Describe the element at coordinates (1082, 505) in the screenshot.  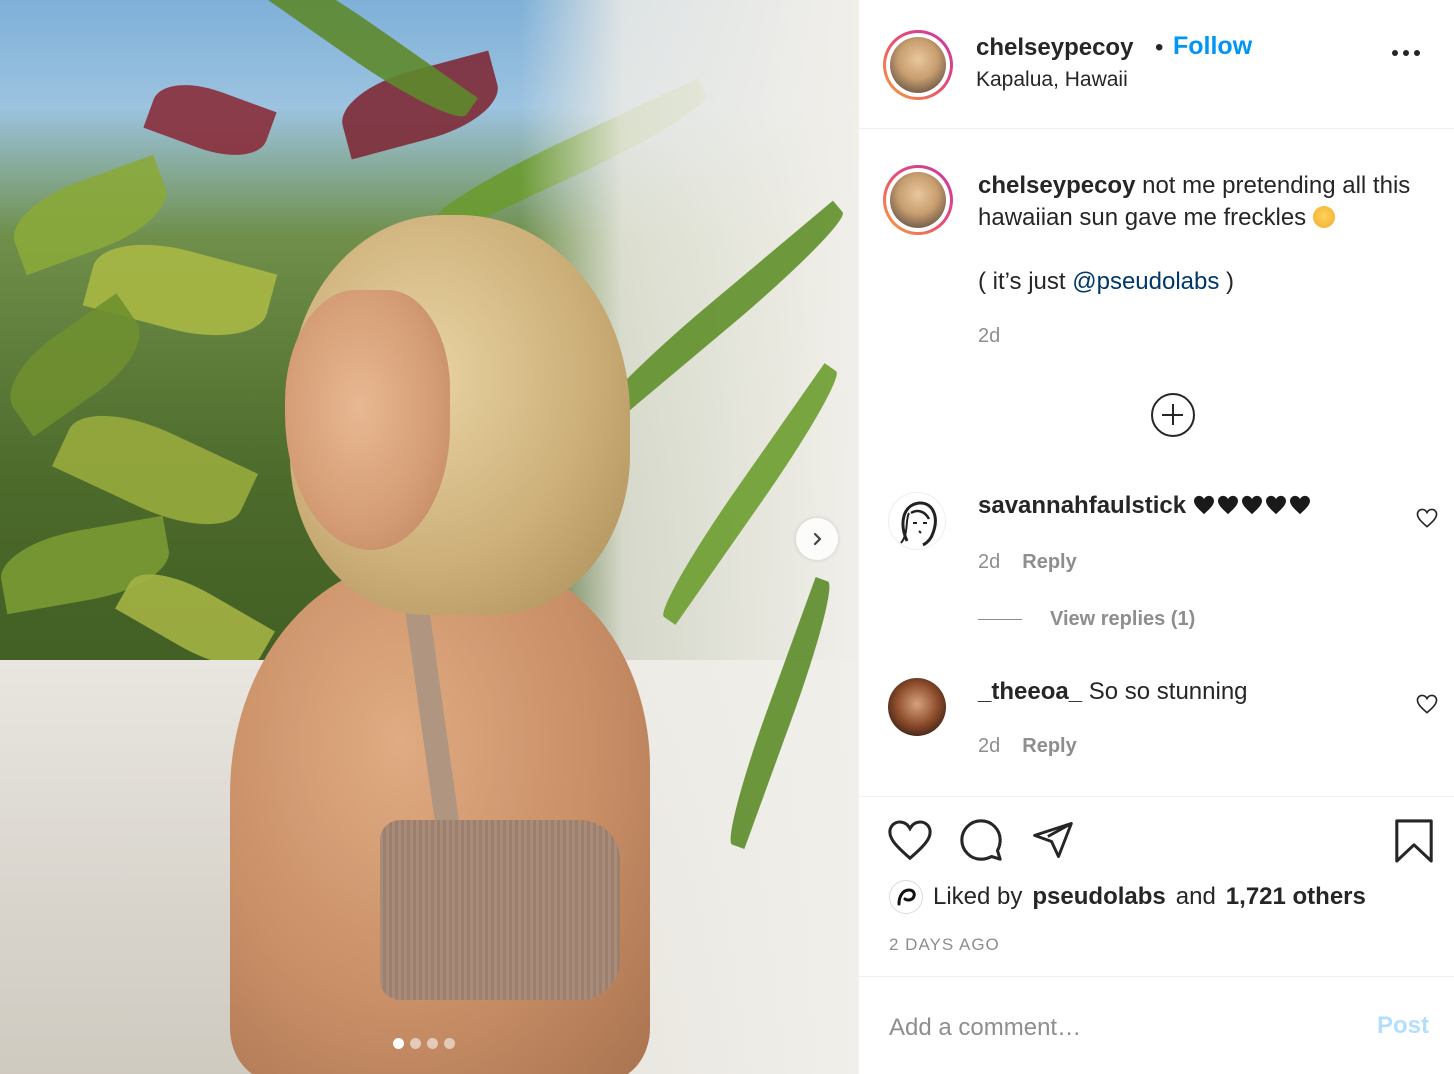
I see `comment-username: savannahfaulstick` at that location.